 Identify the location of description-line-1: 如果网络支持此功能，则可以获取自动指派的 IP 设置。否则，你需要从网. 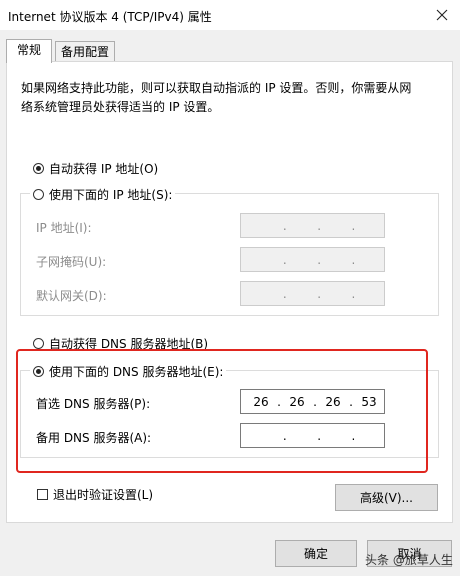
(216, 88).